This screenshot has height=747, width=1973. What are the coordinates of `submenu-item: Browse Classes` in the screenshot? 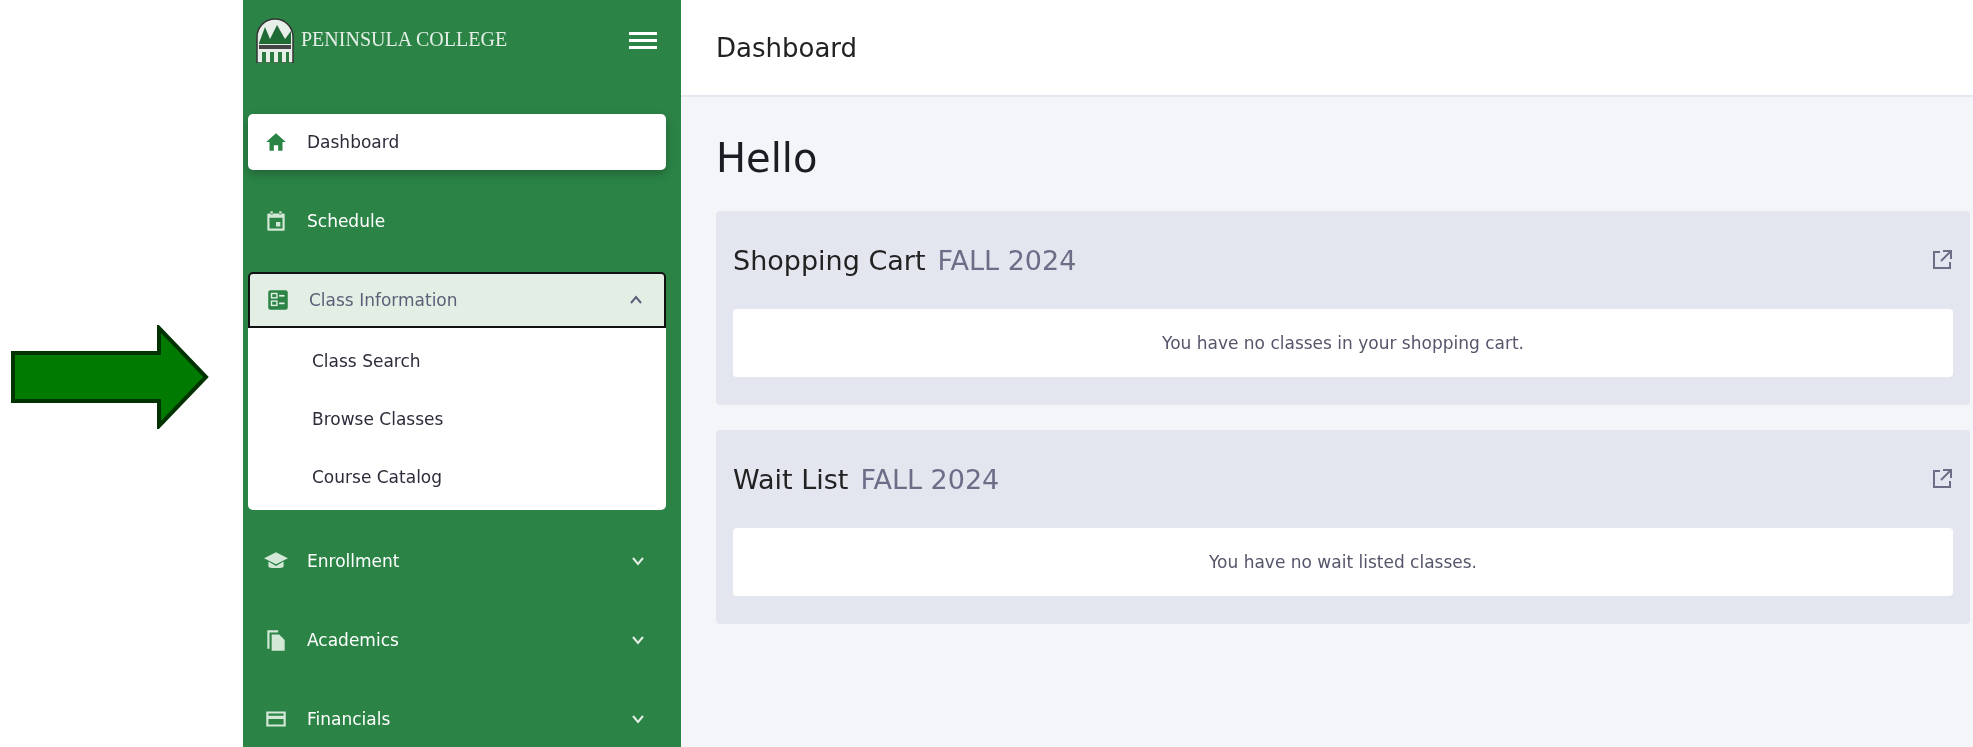 It's located at (457, 419).